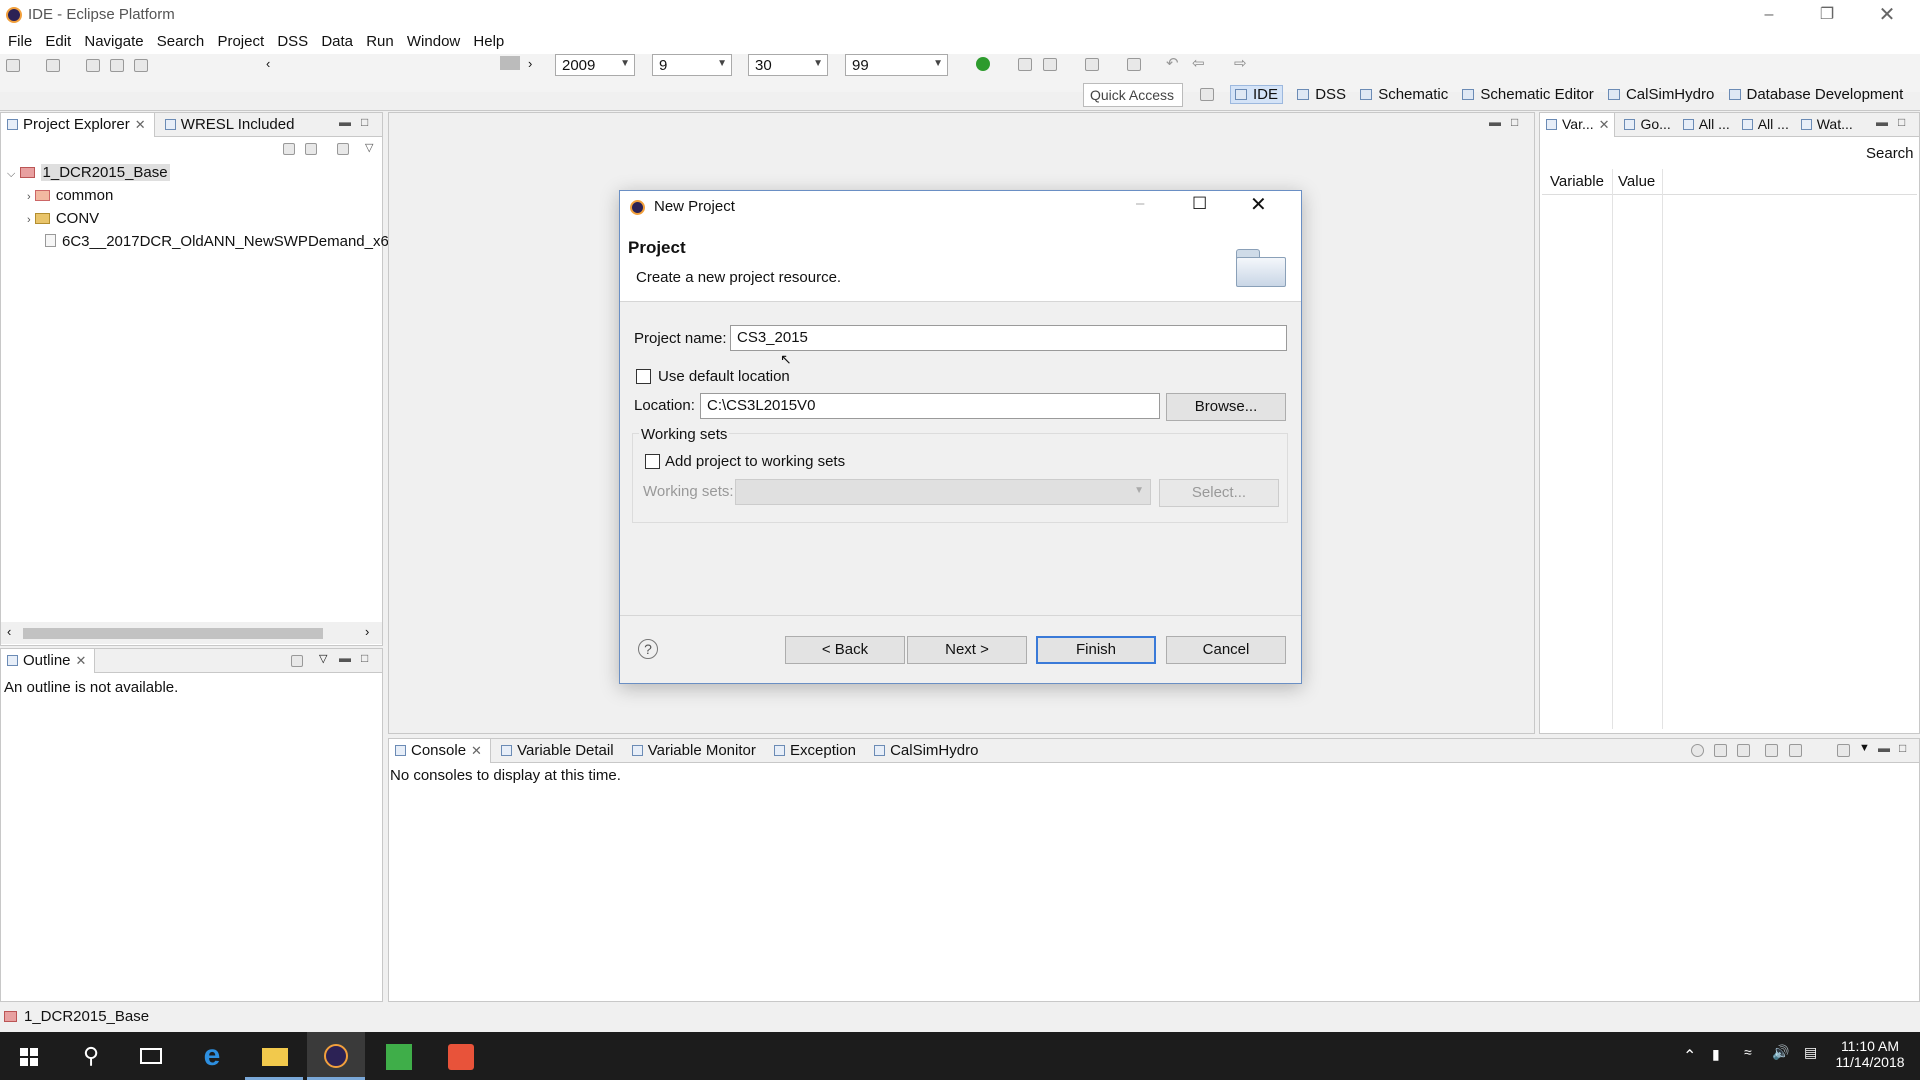 The image size is (1920, 1080). What do you see at coordinates (236, 40) in the screenshot?
I see `menu-project: Project` at bounding box center [236, 40].